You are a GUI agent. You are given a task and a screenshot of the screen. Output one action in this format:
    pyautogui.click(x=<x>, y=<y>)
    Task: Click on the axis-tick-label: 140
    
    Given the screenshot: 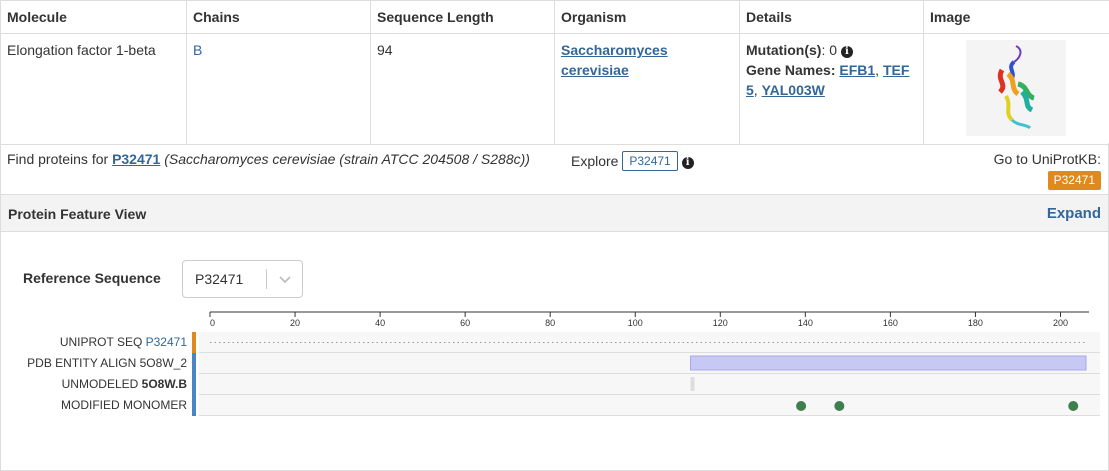 What is the action you would take?
    pyautogui.click(x=805, y=323)
    